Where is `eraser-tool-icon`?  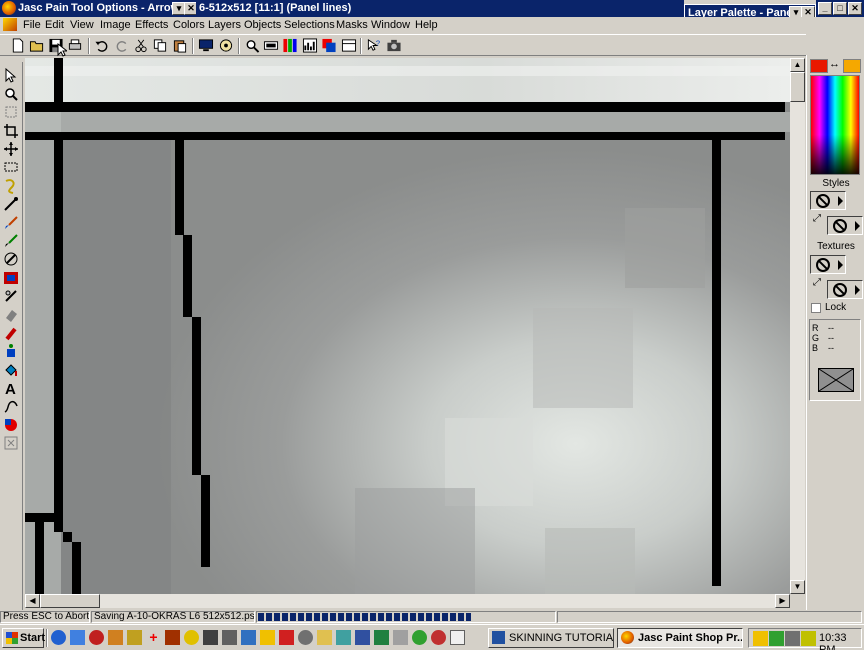 eraser-tool-icon is located at coordinates (11, 315).